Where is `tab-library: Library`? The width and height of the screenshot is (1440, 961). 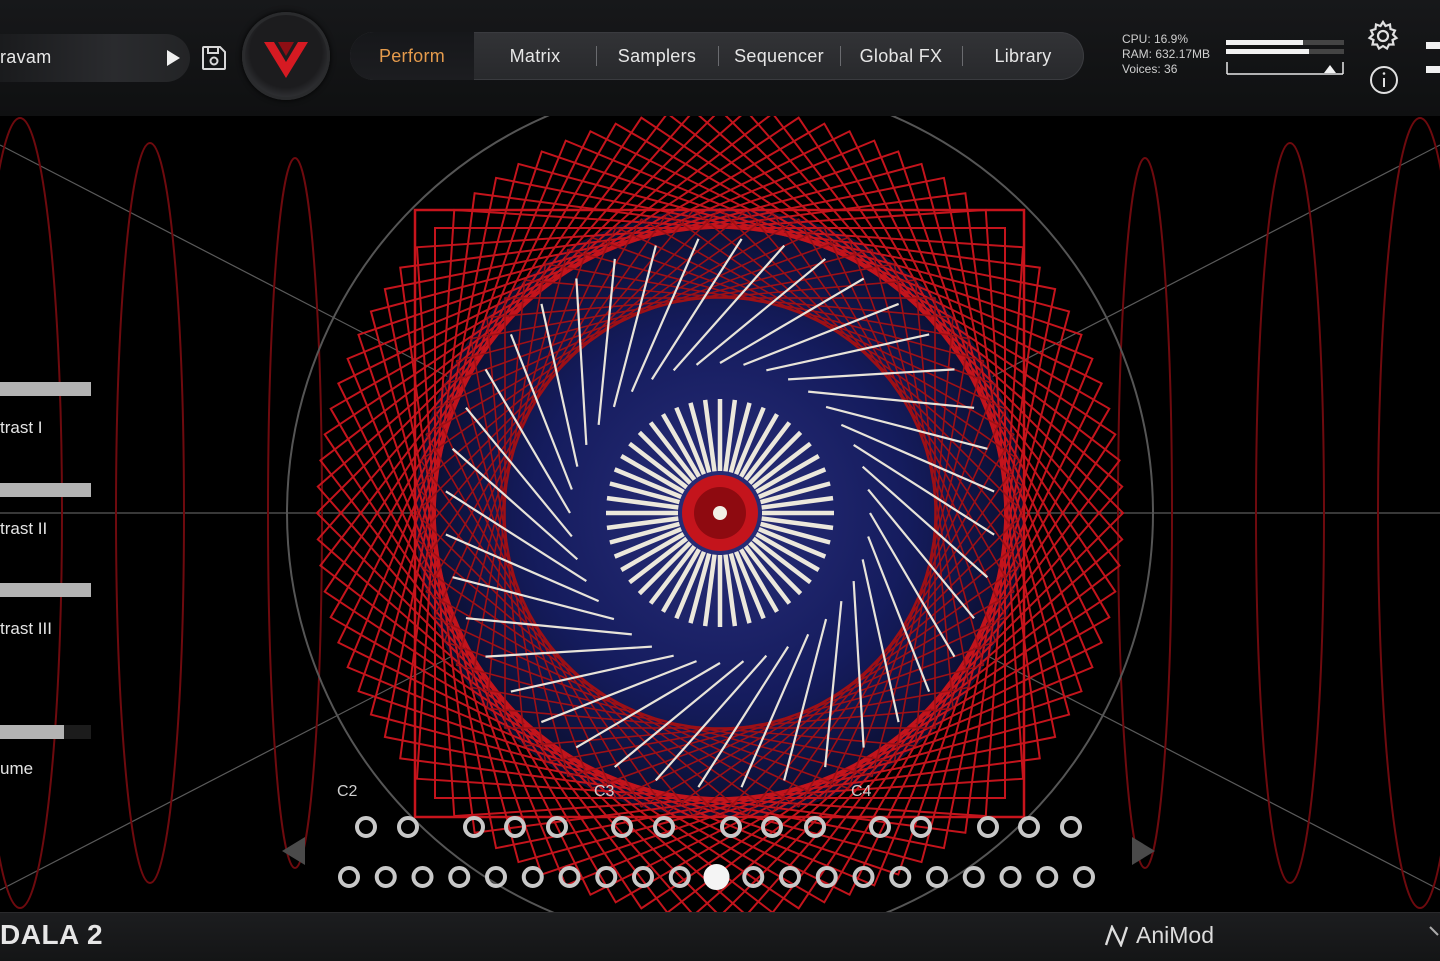 tab-library: Library is located at coordinates (1023, 56).